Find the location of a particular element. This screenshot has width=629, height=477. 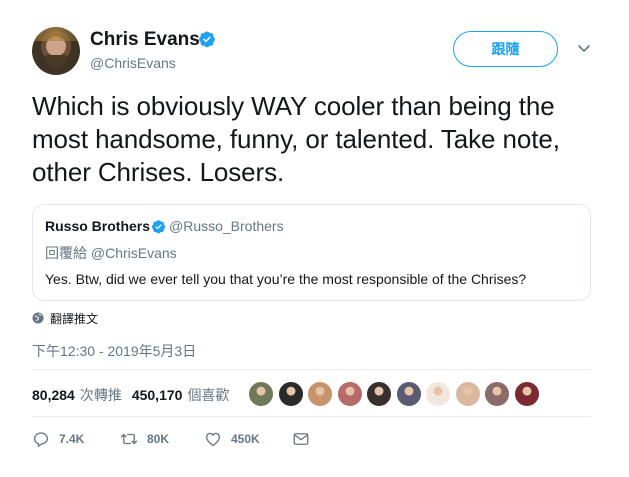

quoted-reply-to: 回覆給 @ChrisEvans is located at coordinates (111, 253).